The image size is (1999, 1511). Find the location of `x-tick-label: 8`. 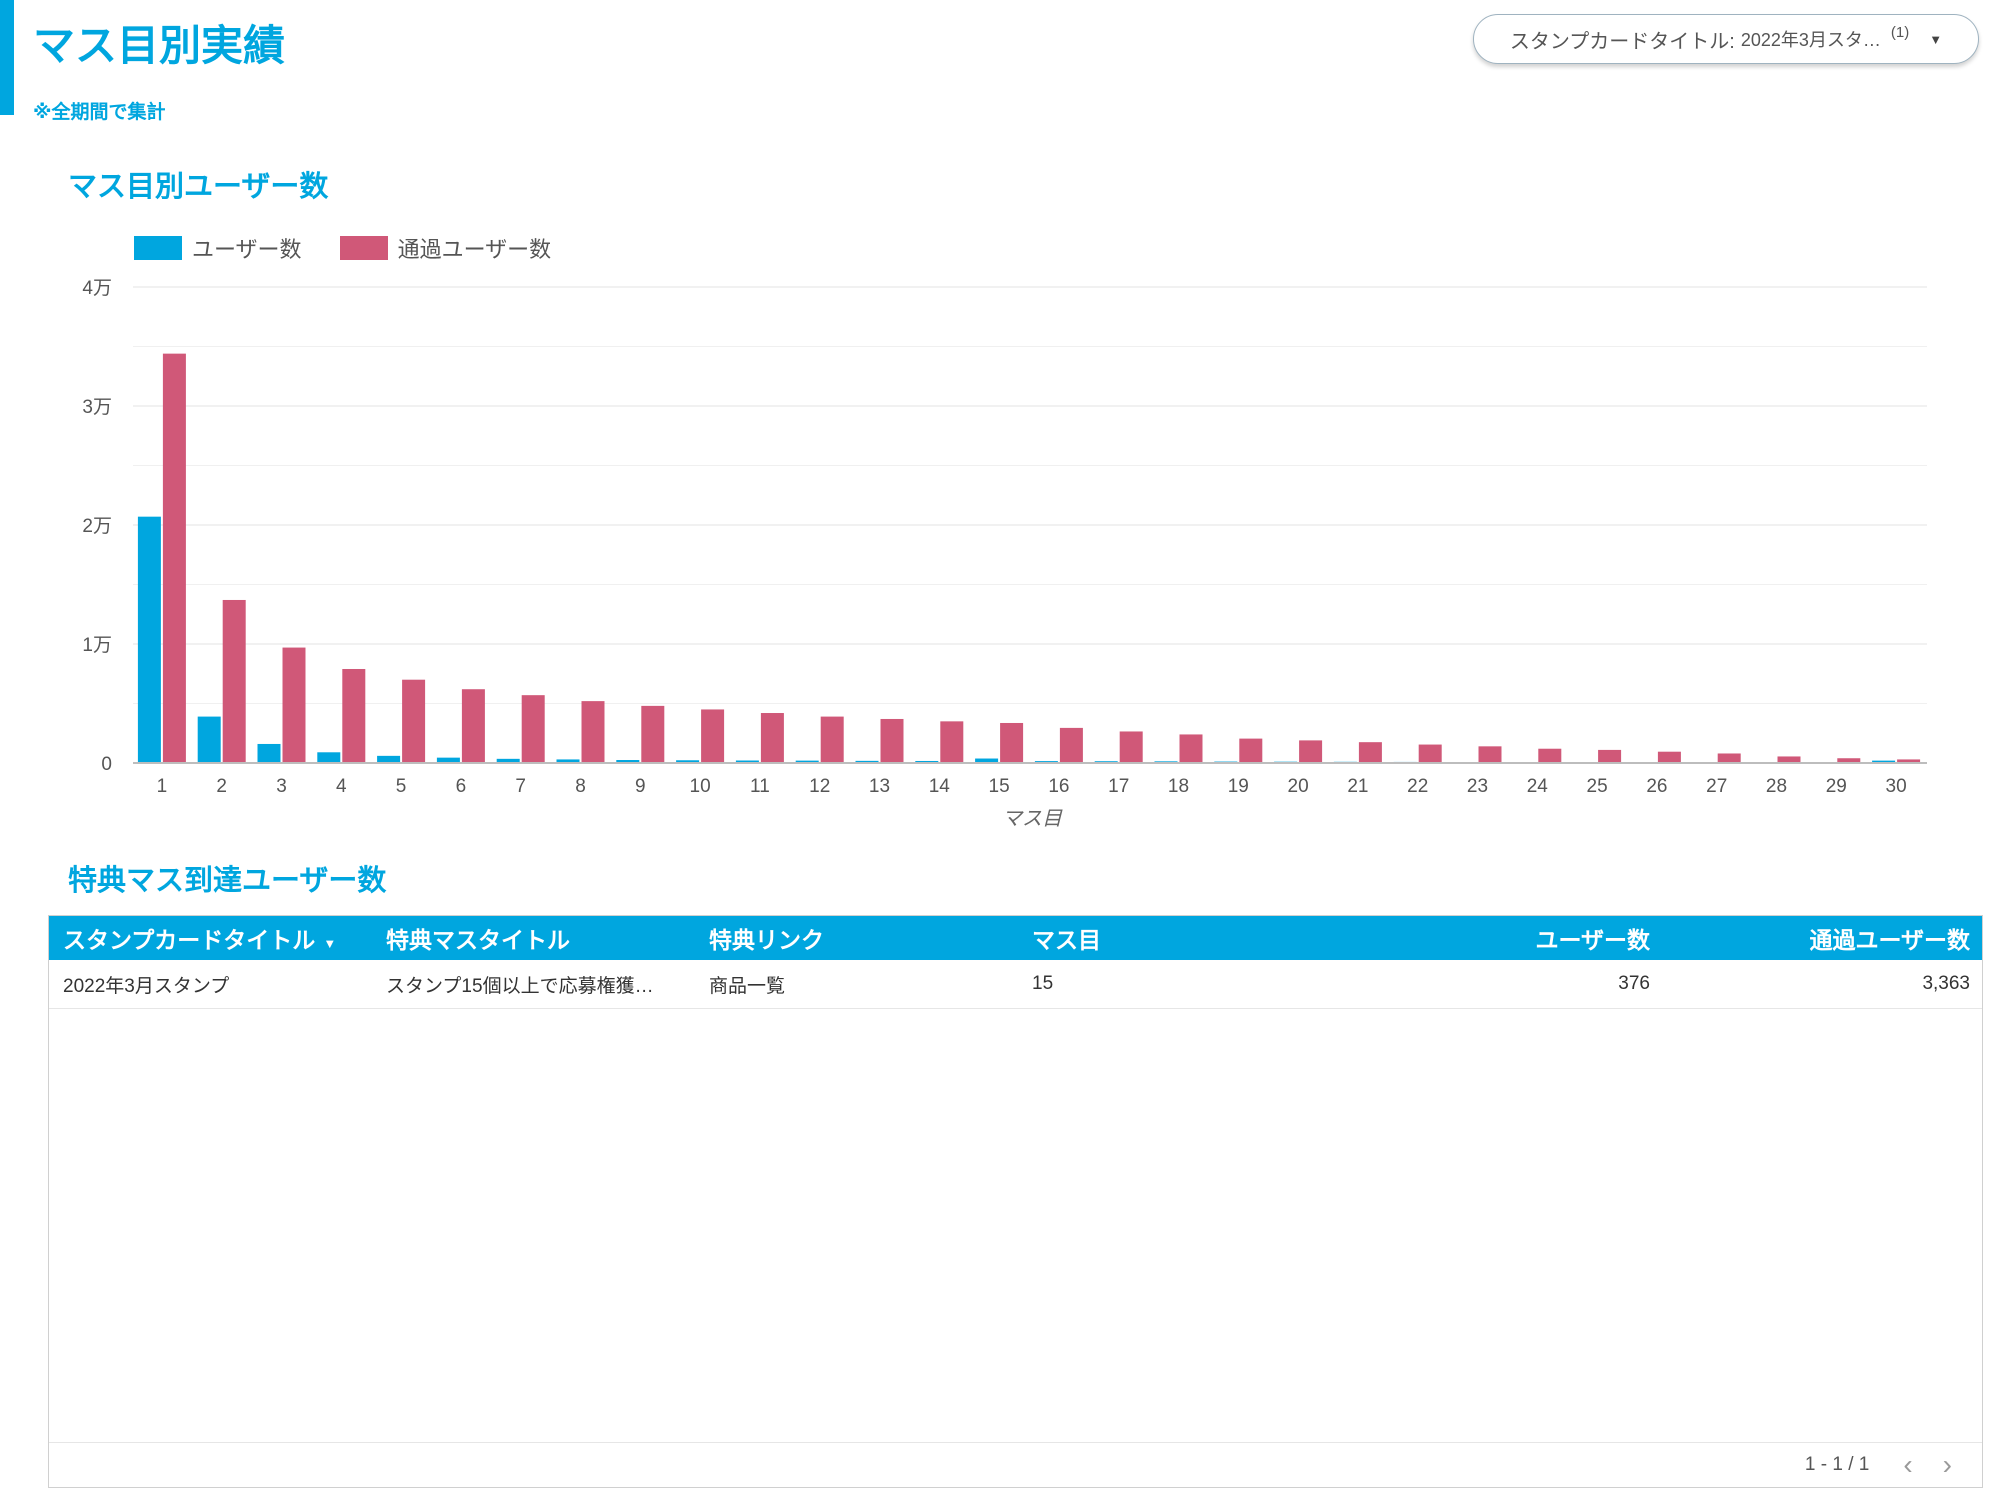

x-tick-label: 8 is located at coordinates (580, 786).